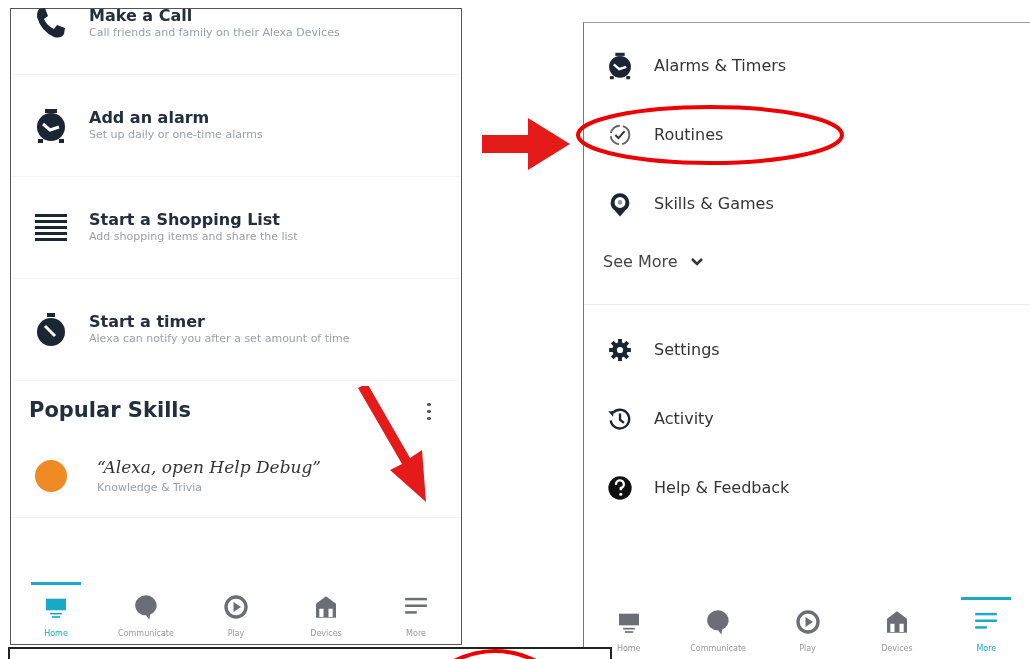  I want to click on section-title: Popular Skills, so click(110, 410).